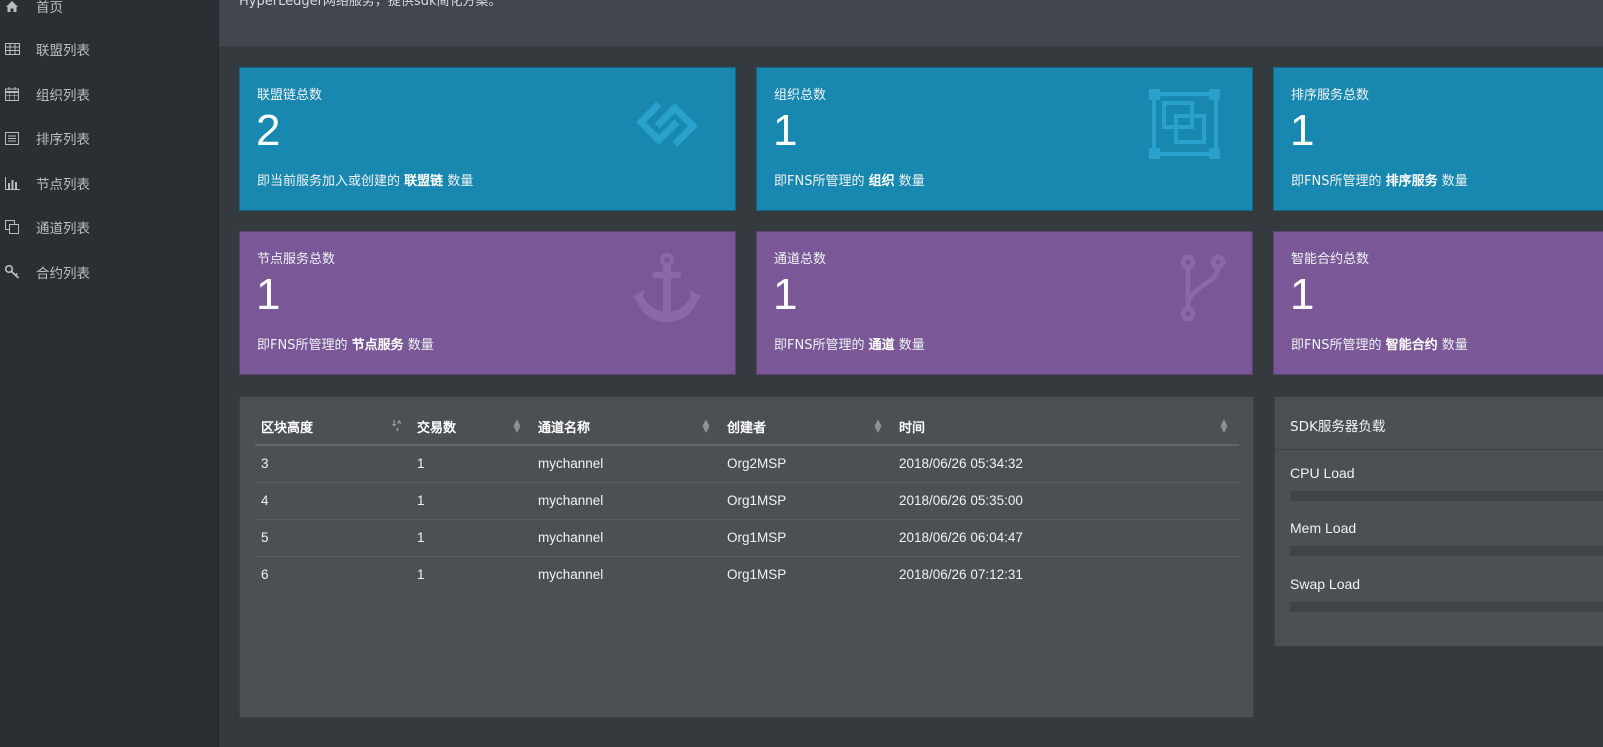 Image resolution: width=1603 pixels, height=747 pixels. What do you see at coordinates (1446, 538) in the screenshot?
I see `mem-load-row: Mem Load` at bounding box center [1446, 538].